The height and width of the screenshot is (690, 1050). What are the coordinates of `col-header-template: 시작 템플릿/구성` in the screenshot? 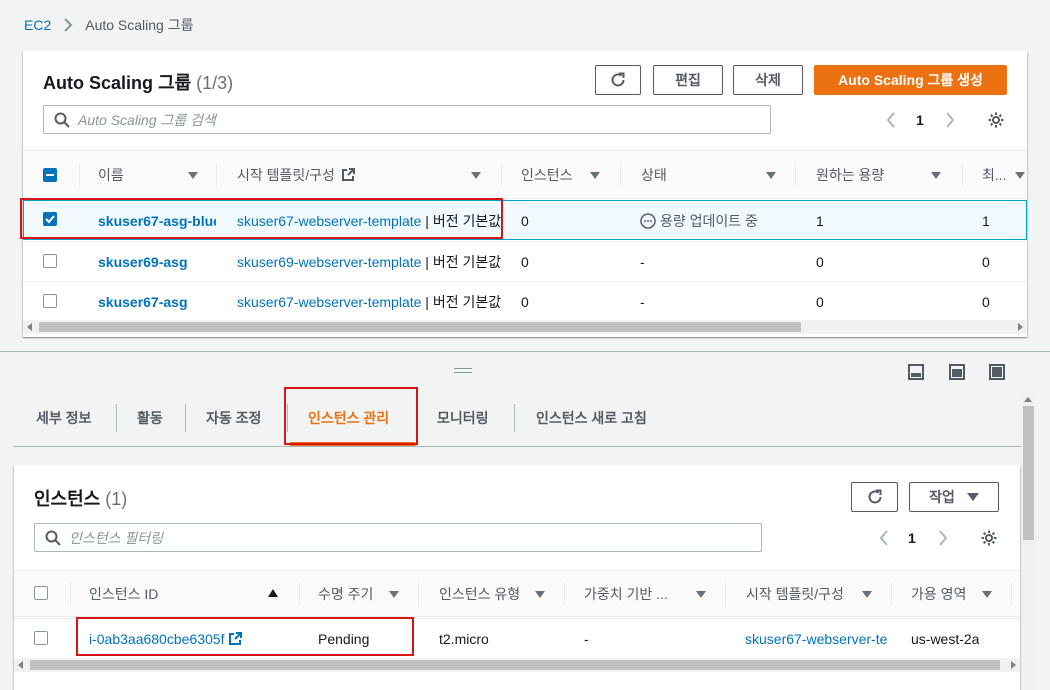 It's located at (296, 175).